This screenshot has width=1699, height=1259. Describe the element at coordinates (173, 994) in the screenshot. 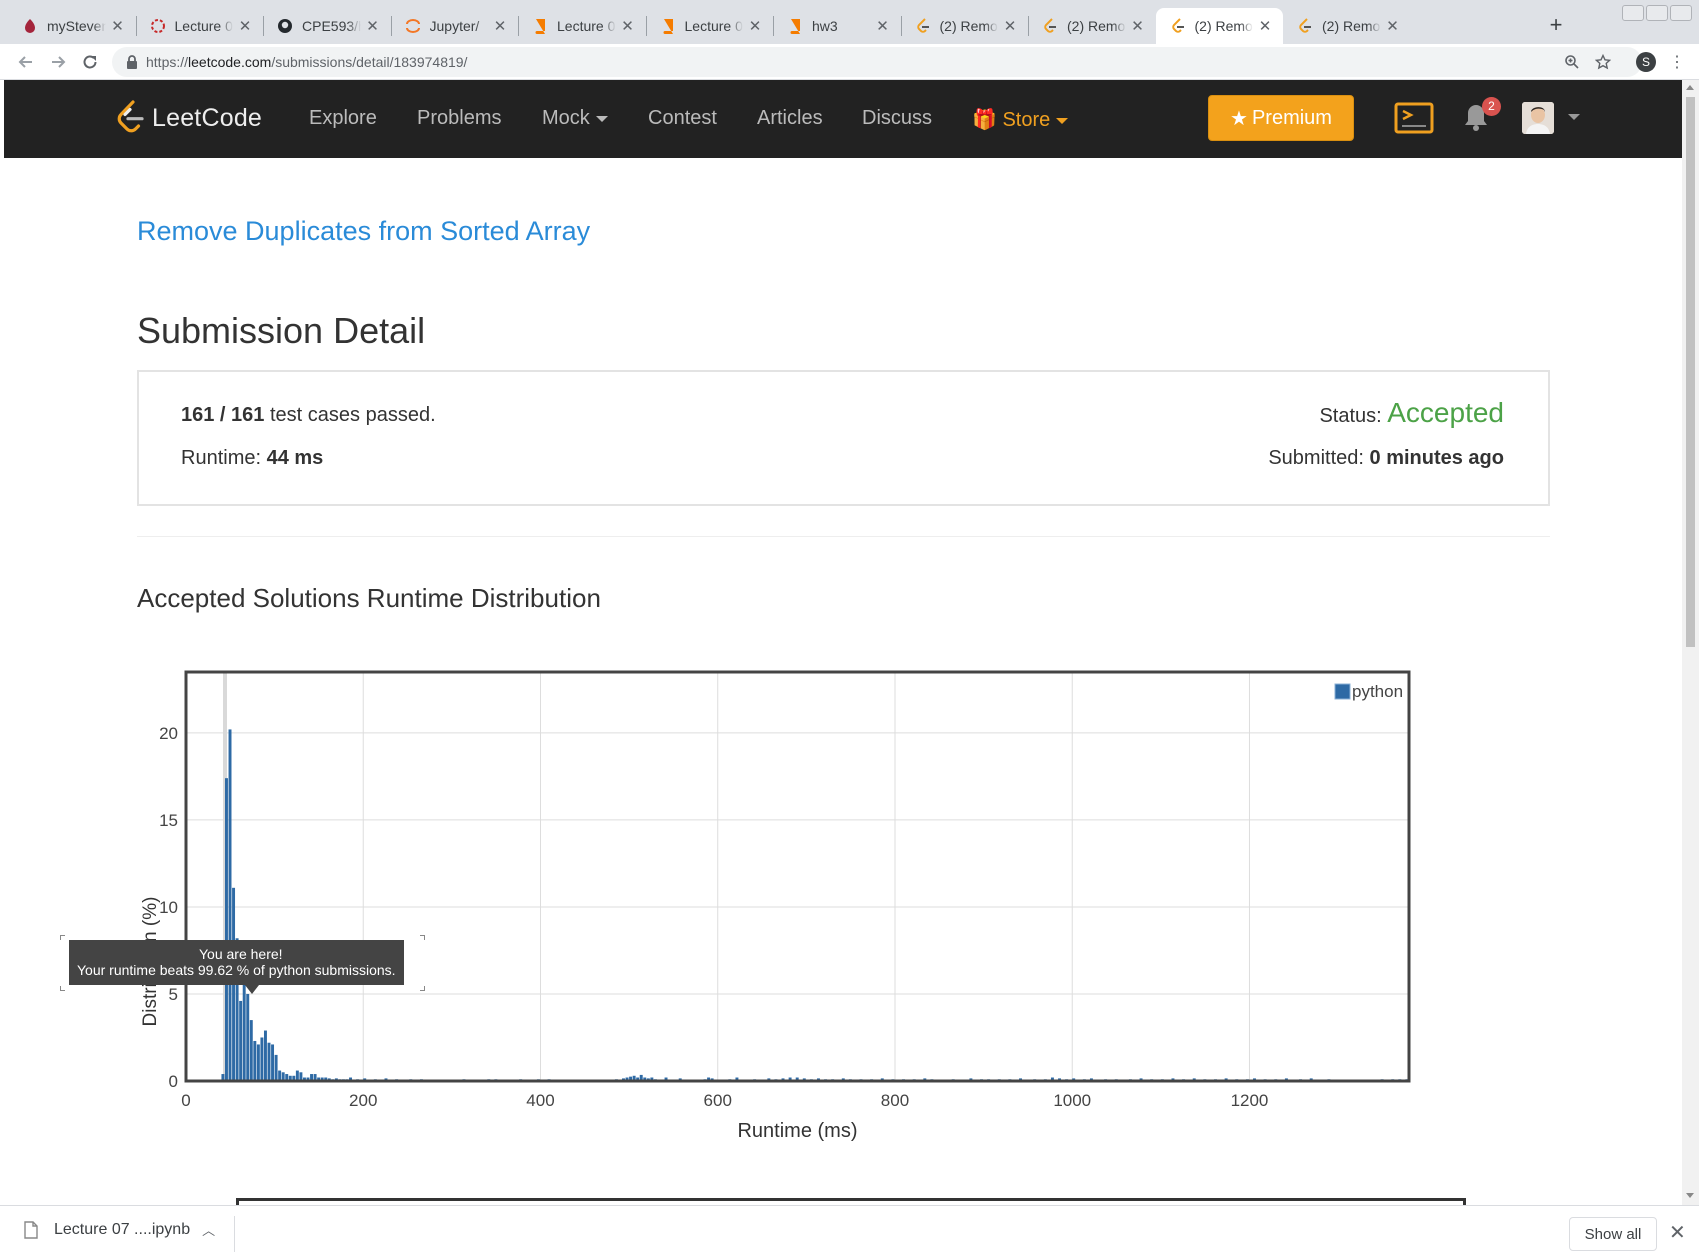

I see `y-tick-label: 5` at that location.